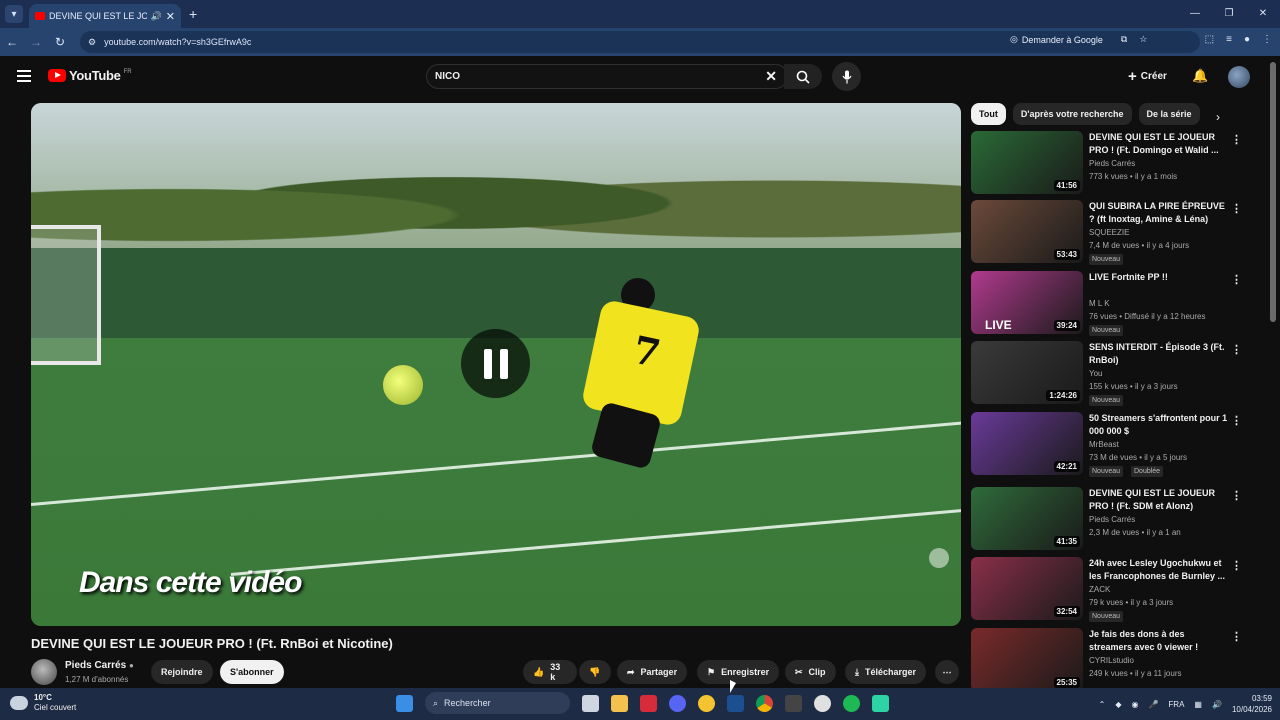 The image size is (1280, 720). I want to click on app-dark-icon, so click(793, 703).